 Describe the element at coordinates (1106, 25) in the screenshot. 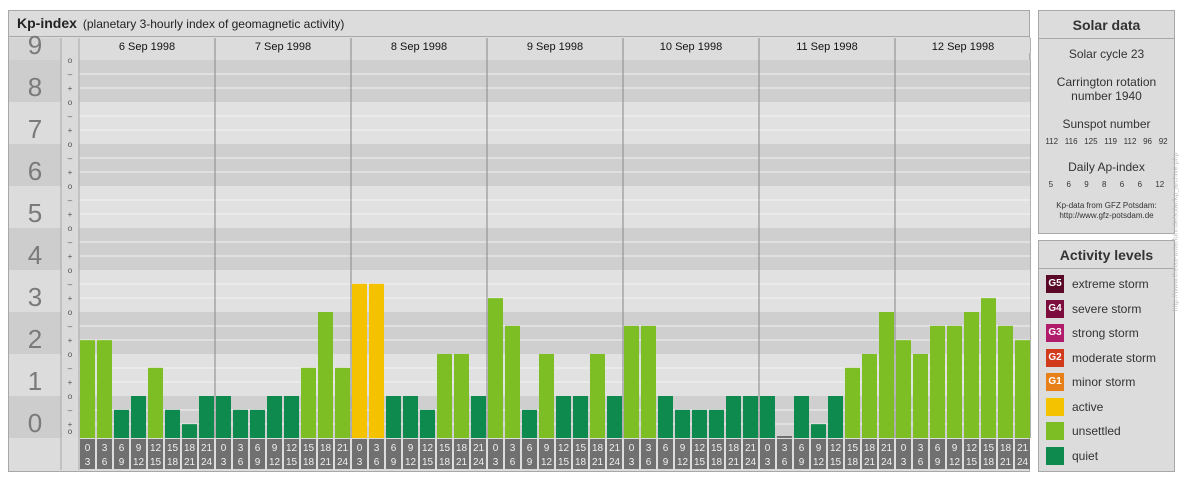

I see `solar-data-heading: Solar data` at that location.